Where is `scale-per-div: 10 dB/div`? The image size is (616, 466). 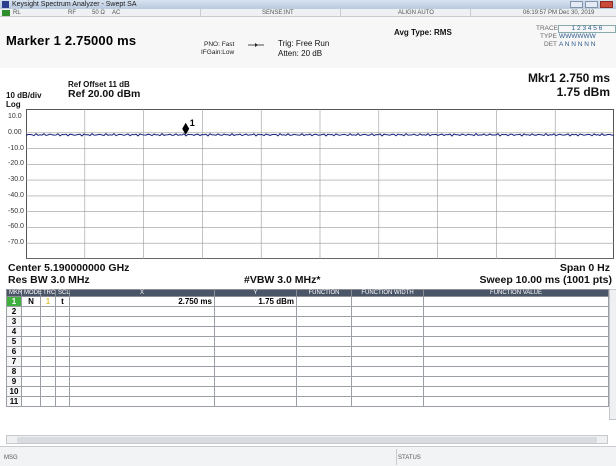 scale-per-div: 10 dB/div is located at coordinates (24, 95).